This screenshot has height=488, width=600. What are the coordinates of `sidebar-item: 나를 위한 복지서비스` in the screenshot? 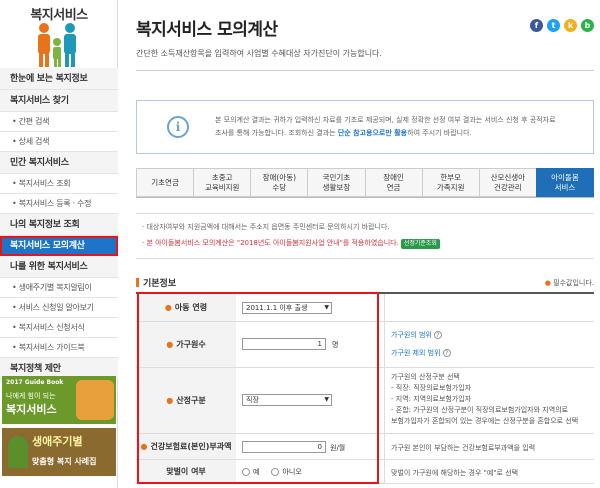 It's located at (59, 267).